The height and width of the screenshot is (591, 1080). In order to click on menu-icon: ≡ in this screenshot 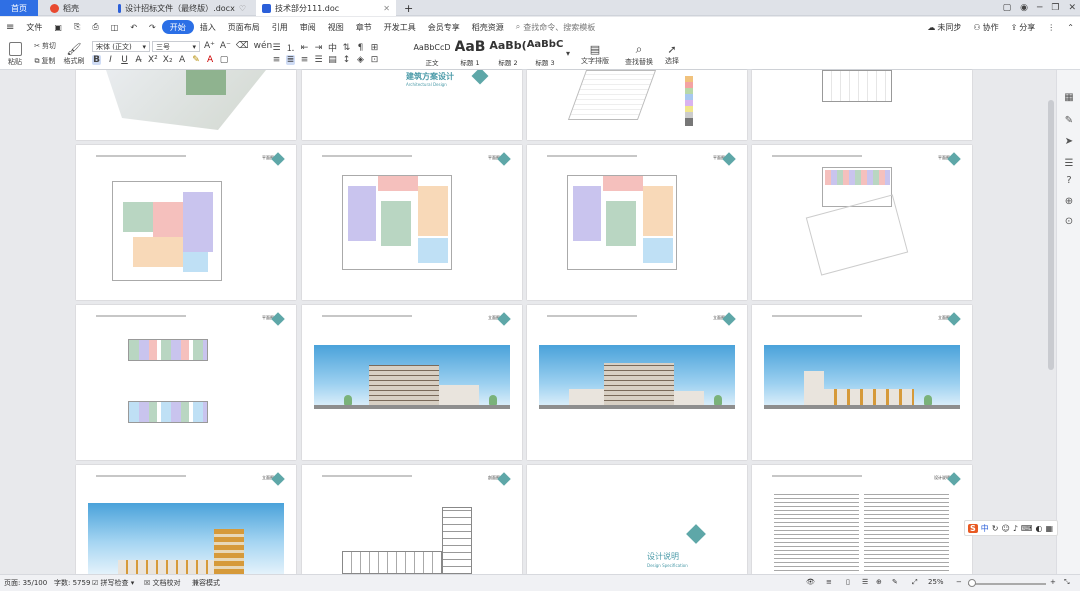, I will do `click(10, 27)`.